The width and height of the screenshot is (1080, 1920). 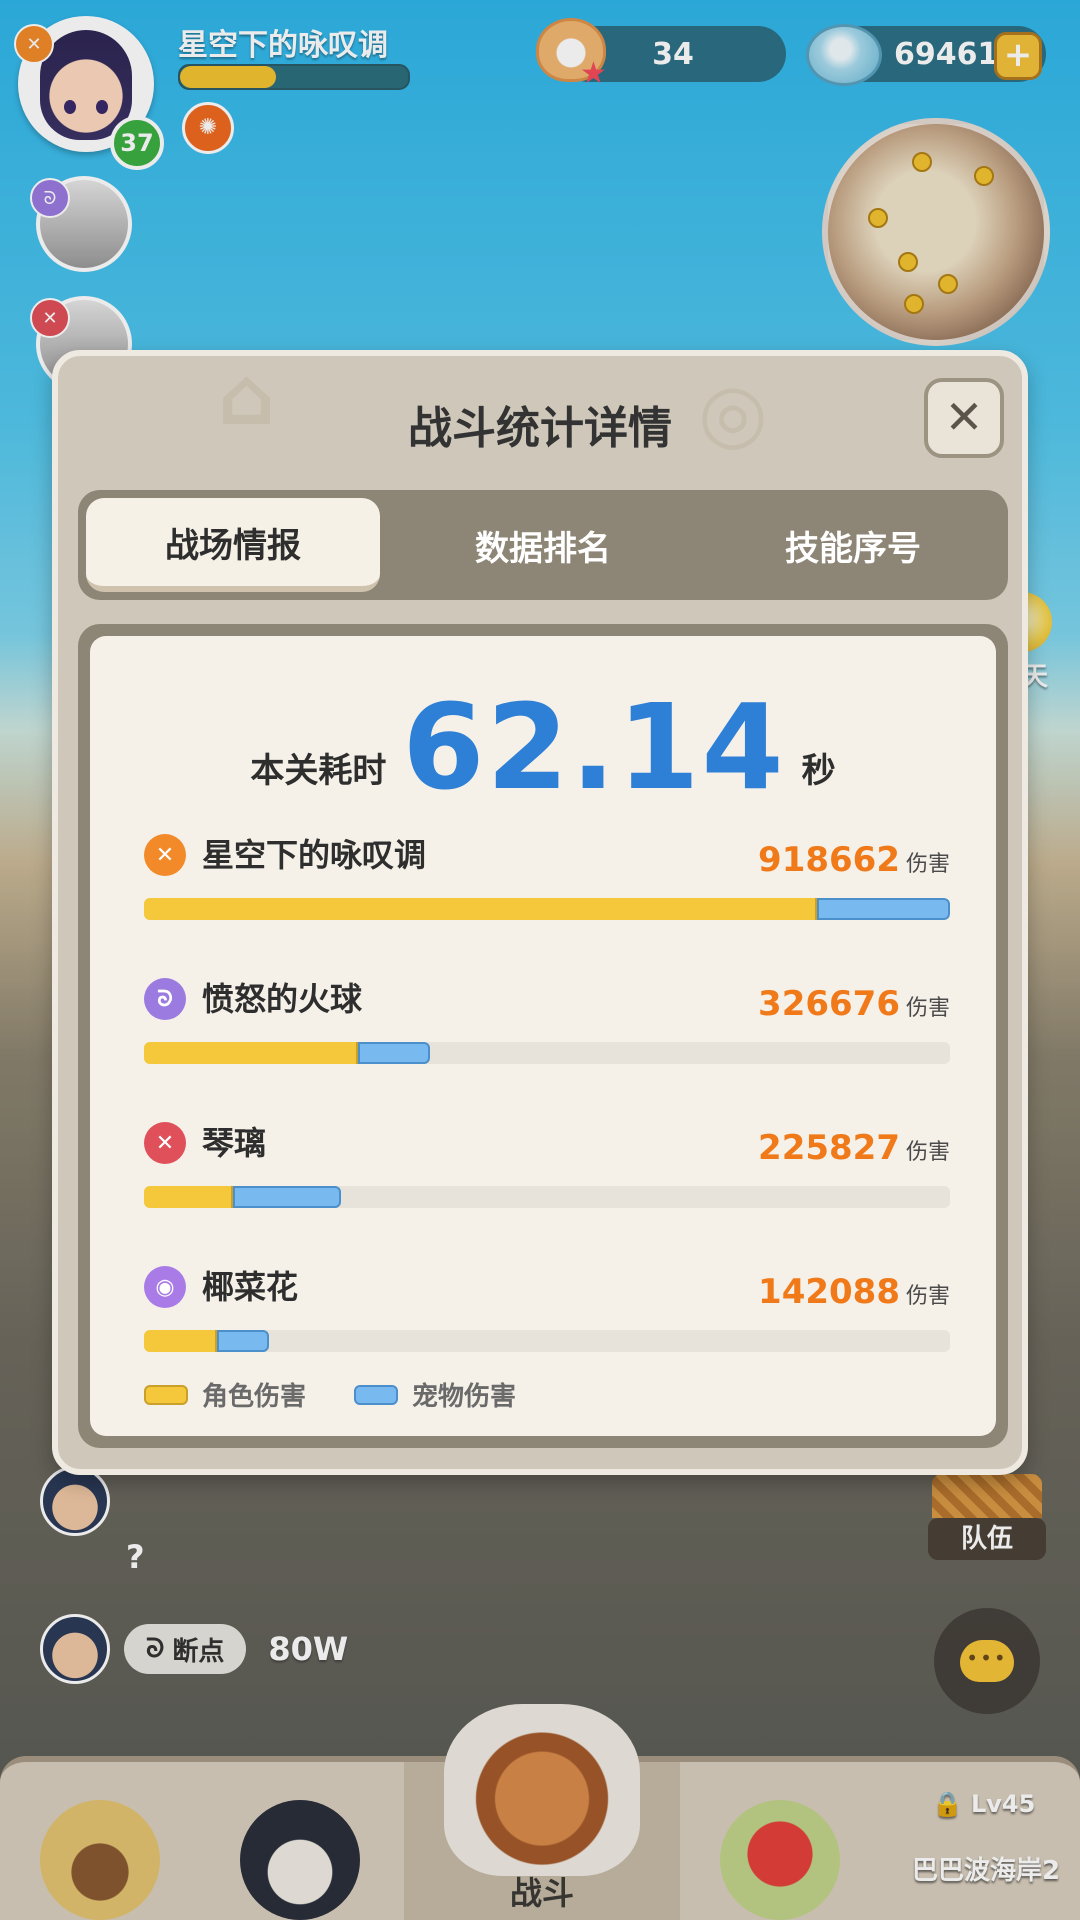 I want to click on damage-value-group: 225827 伤害, so click(x=854, y=1148).